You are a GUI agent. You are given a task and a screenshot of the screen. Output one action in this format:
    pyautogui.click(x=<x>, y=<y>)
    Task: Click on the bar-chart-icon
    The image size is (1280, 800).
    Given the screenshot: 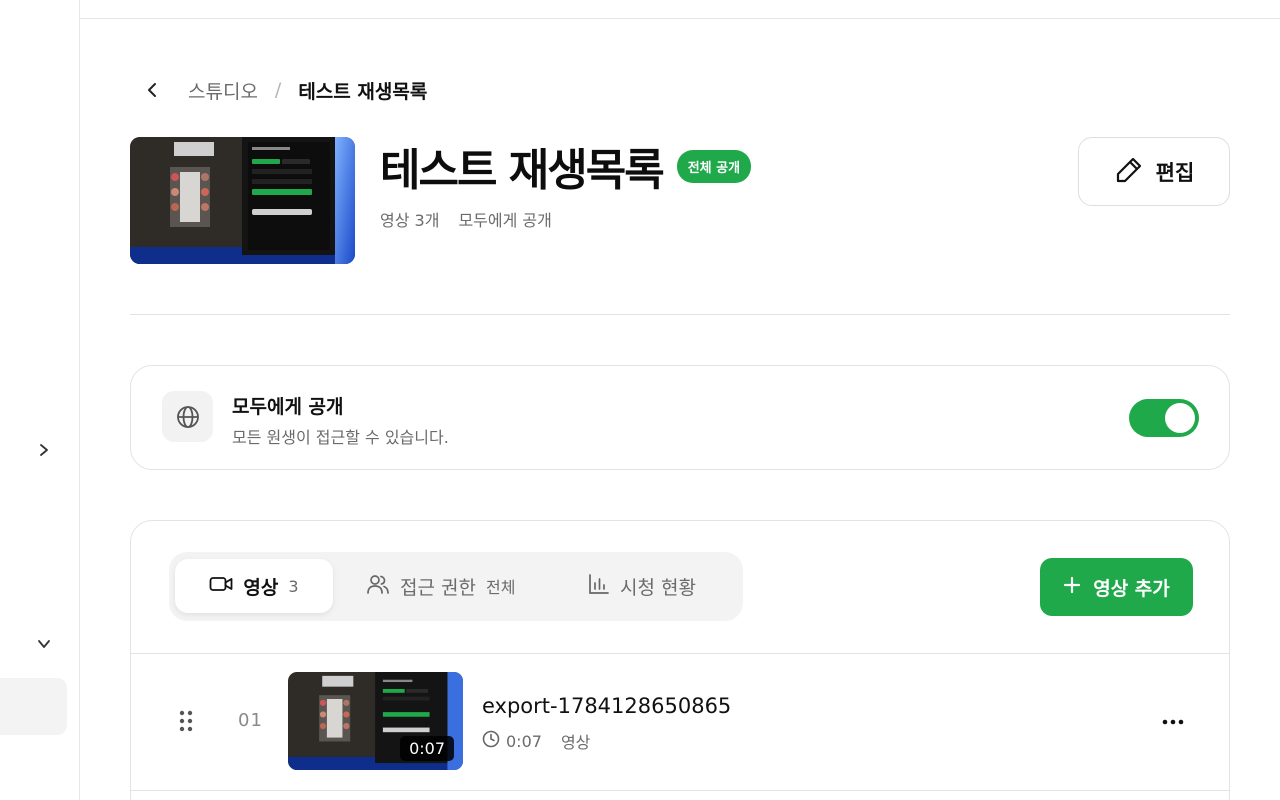 What is the action you would take?
    pyautogui.click(x=599, y=586)
    